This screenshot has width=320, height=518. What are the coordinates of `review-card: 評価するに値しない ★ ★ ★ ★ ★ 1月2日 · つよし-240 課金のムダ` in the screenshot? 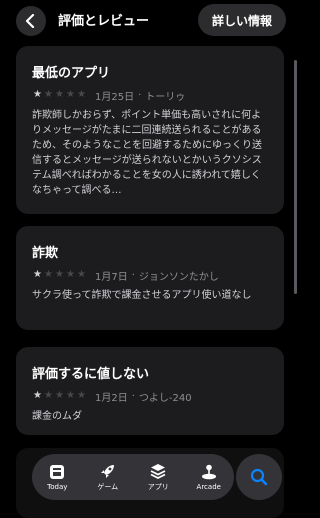 It's located at (150, 391).